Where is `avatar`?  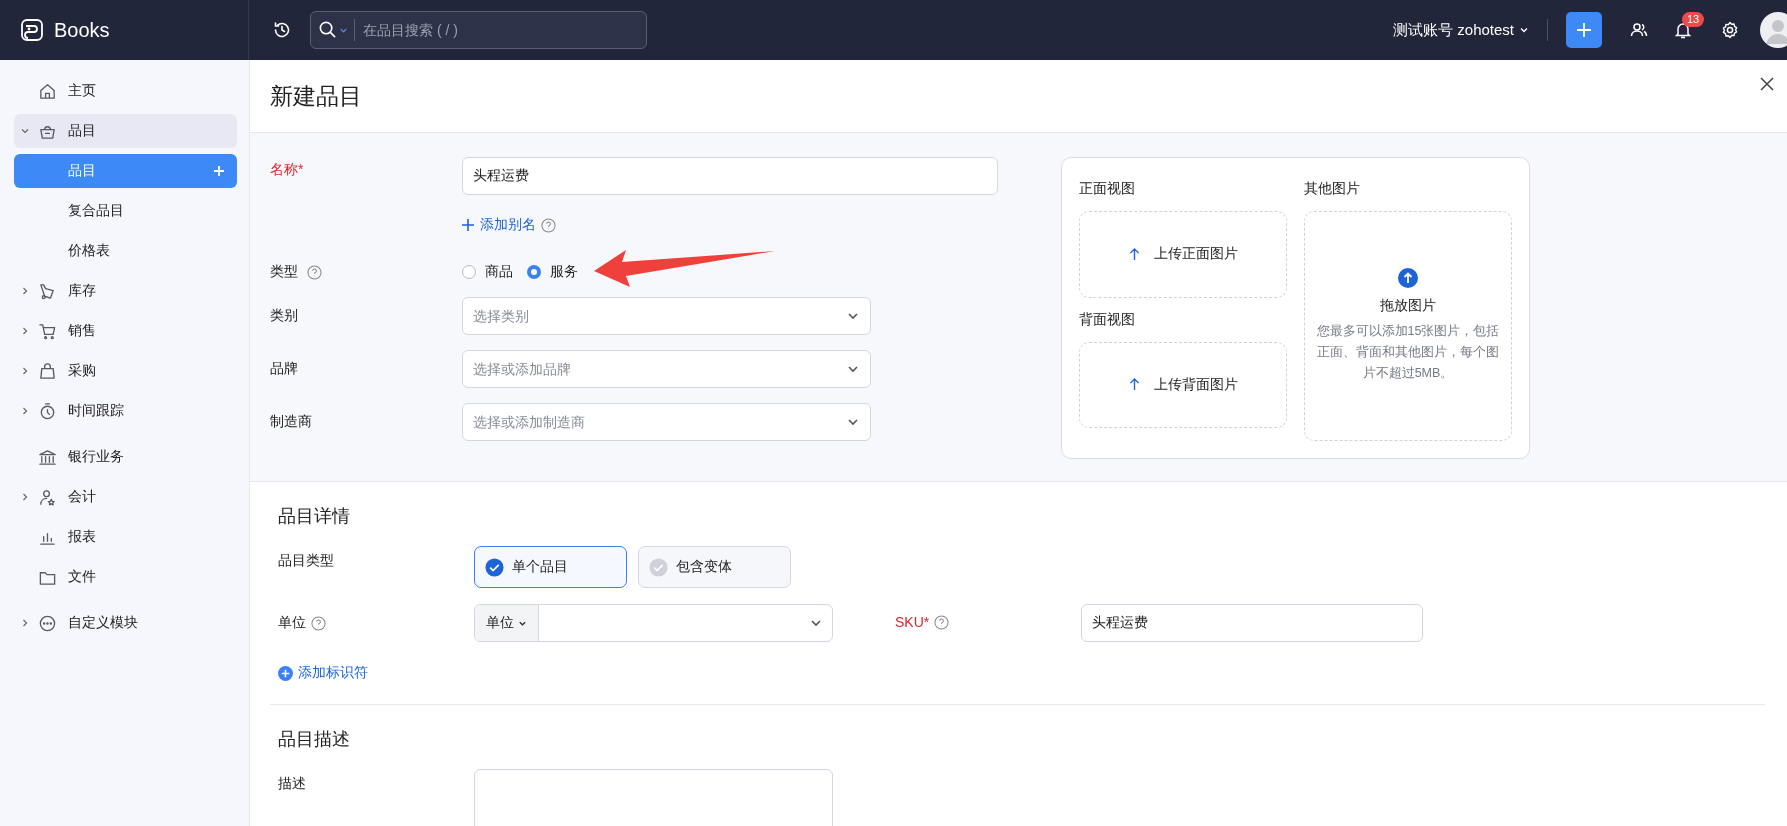 avatar is located at coordinates (1773, 30).